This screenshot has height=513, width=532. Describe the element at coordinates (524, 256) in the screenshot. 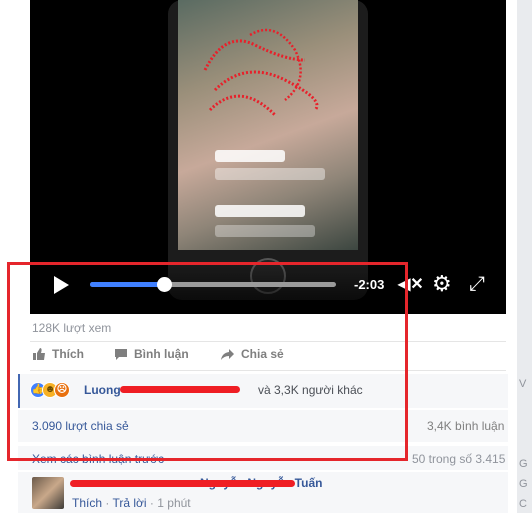

I see `right-scroll-area` at that location.